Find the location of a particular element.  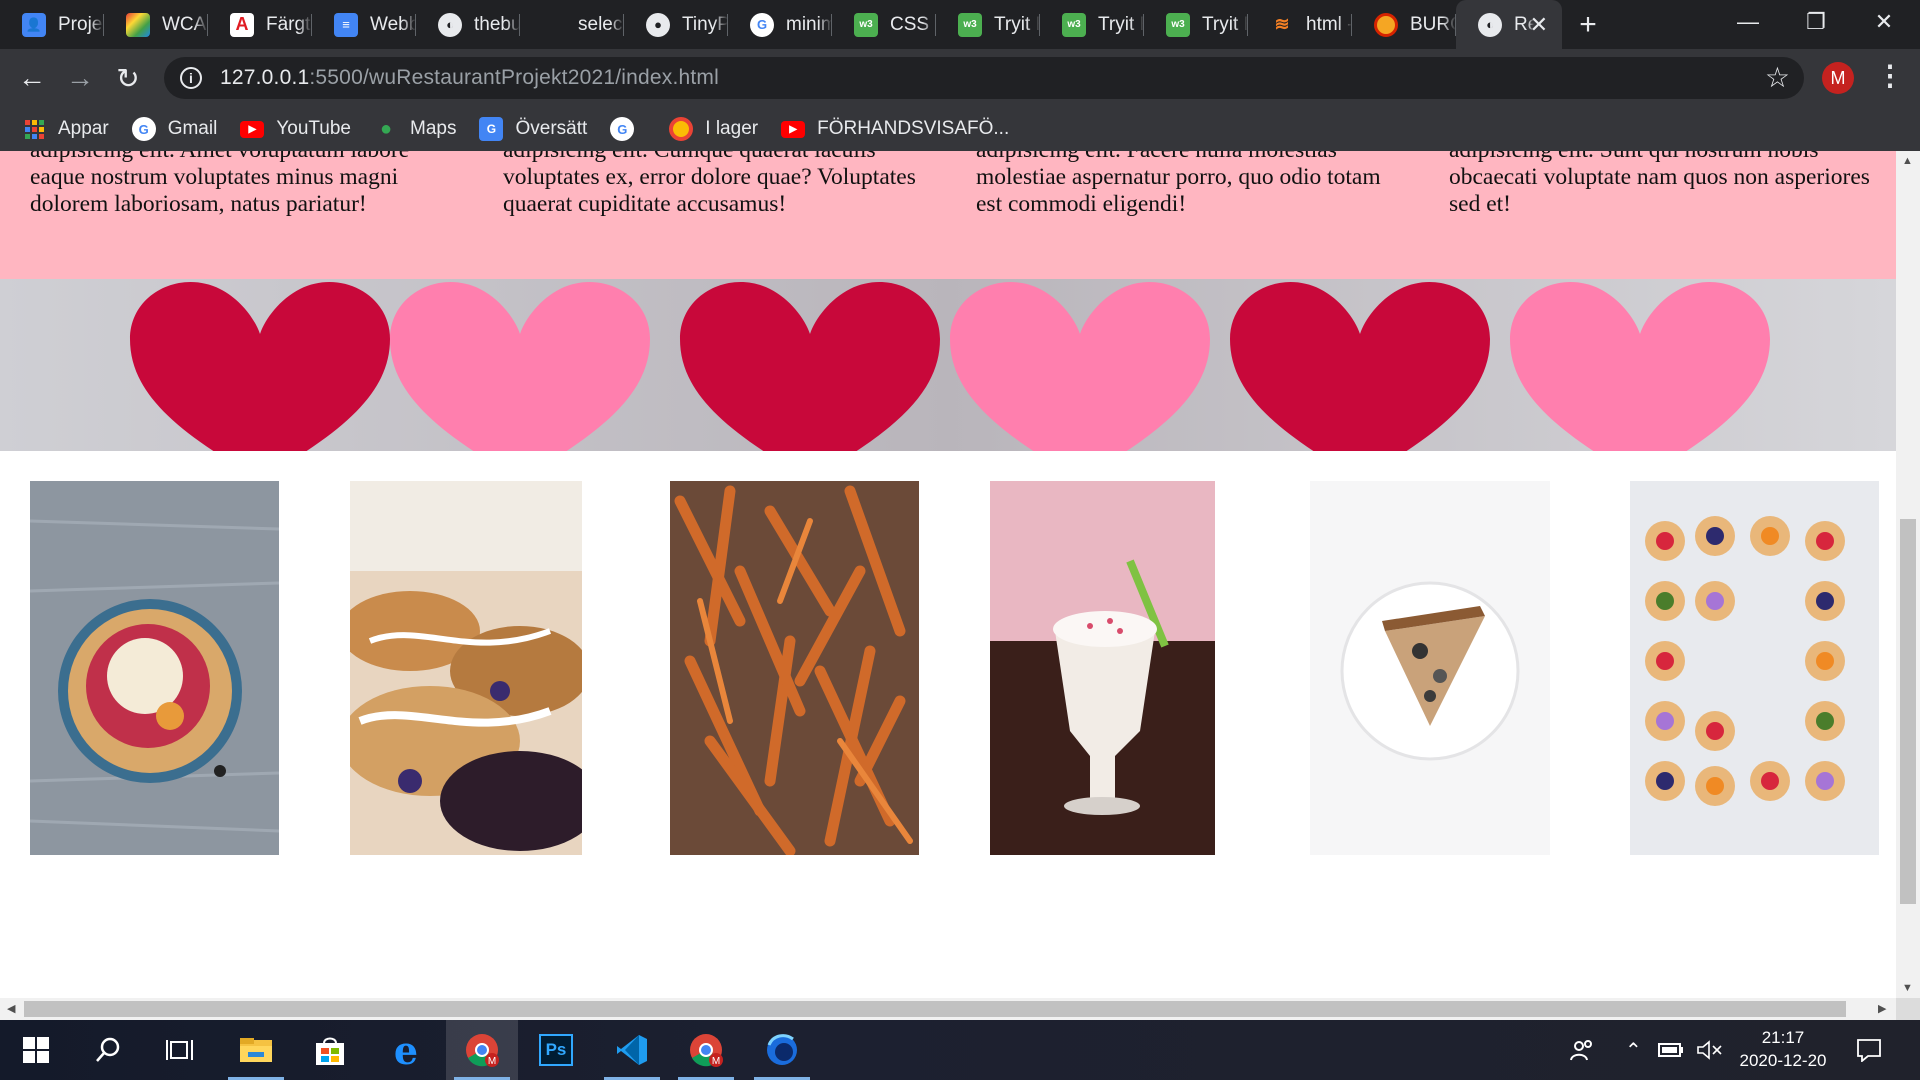

google-icon: G is located at coordinates (622, 129).